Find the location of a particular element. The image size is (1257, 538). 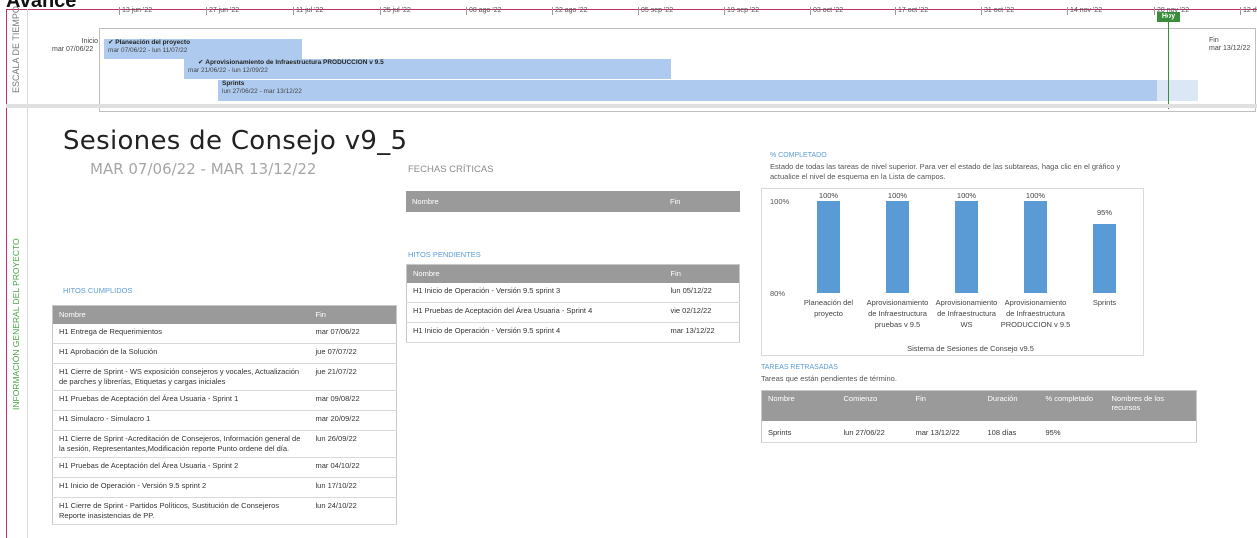

category-label: Sprints is located at coordinates (1105, 302).